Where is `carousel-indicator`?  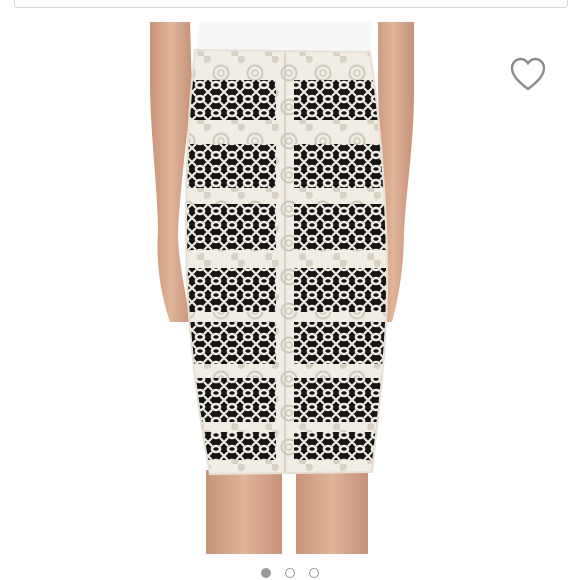
carousel-indicator is located at coordinates (290, 574).